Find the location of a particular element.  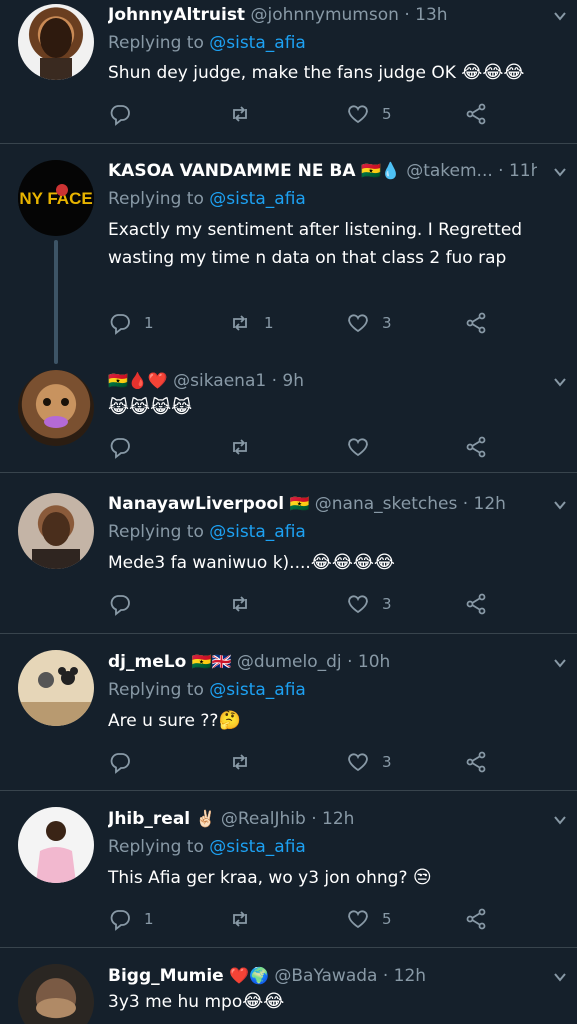

handle: @johnnymumson is located at coordinates (324, 15).